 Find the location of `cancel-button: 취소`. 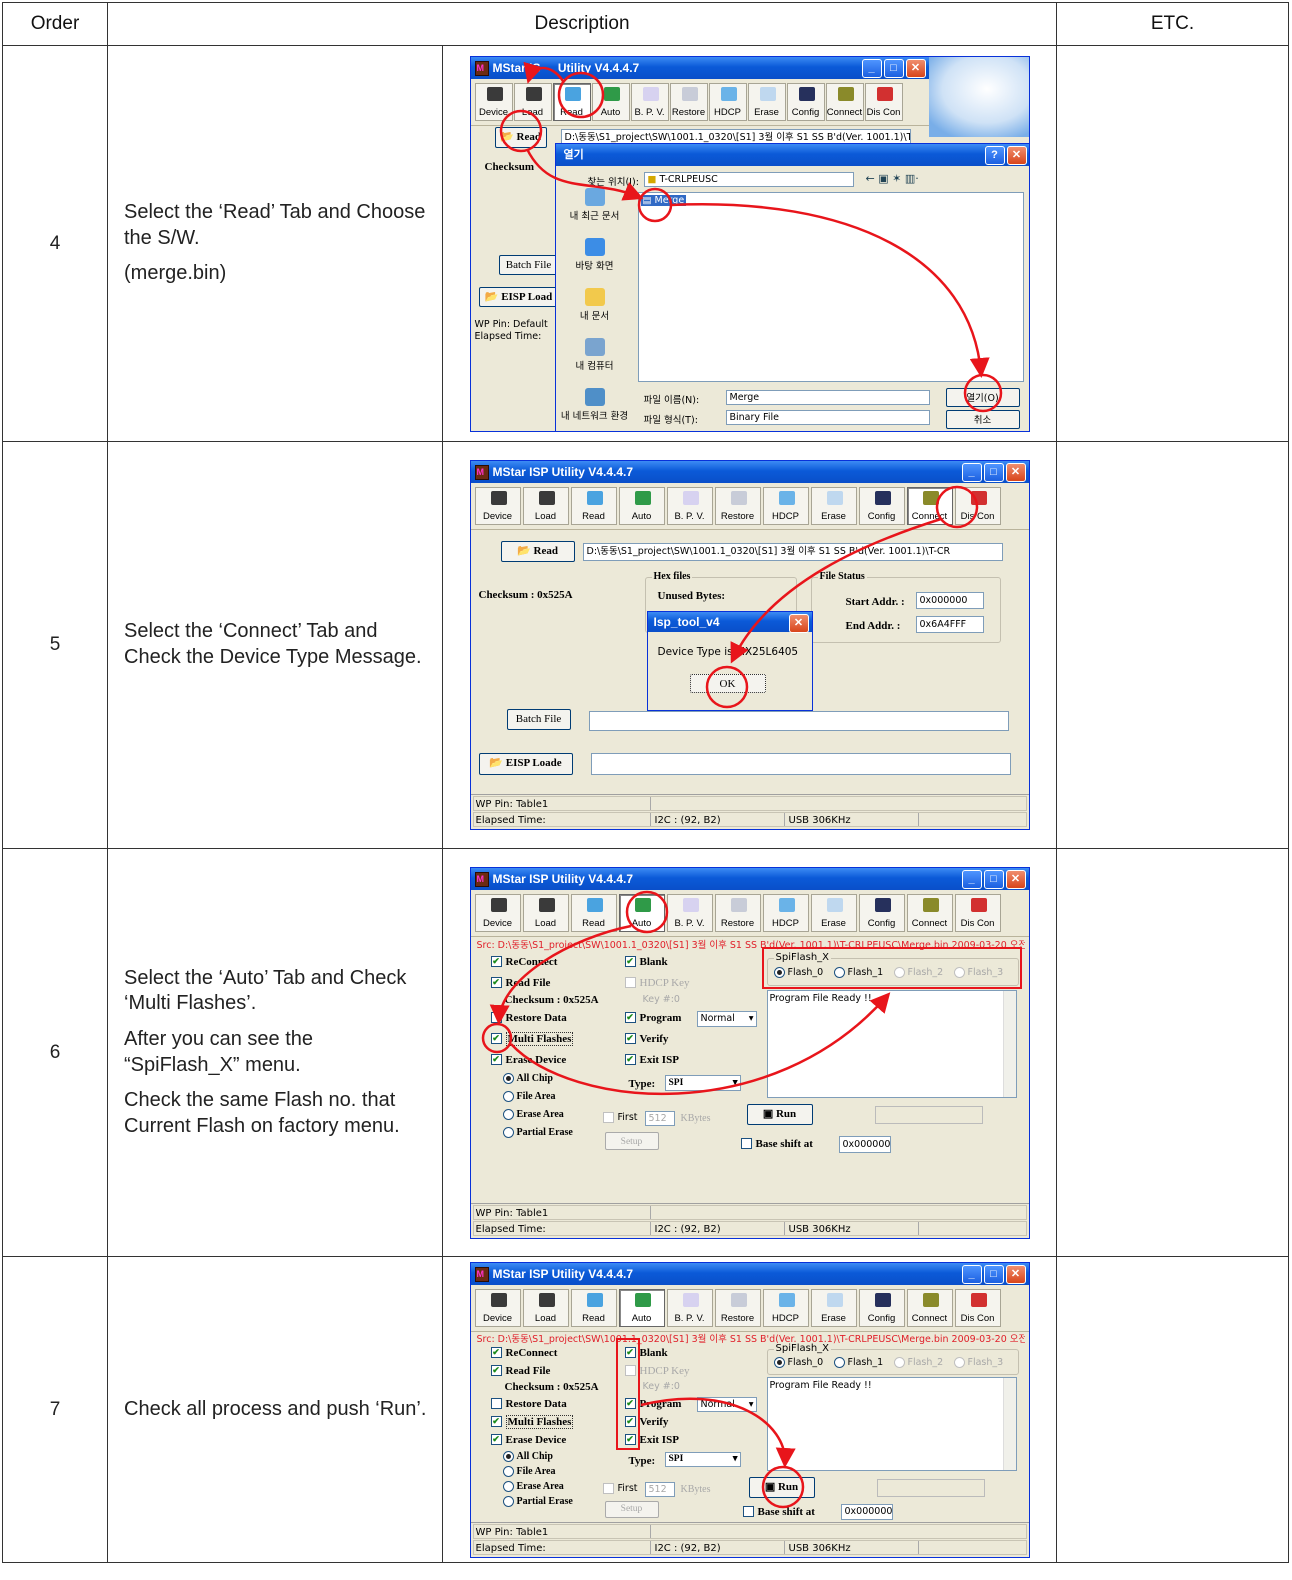

cancel-button: 취소 is located at coordinates (982, 419).